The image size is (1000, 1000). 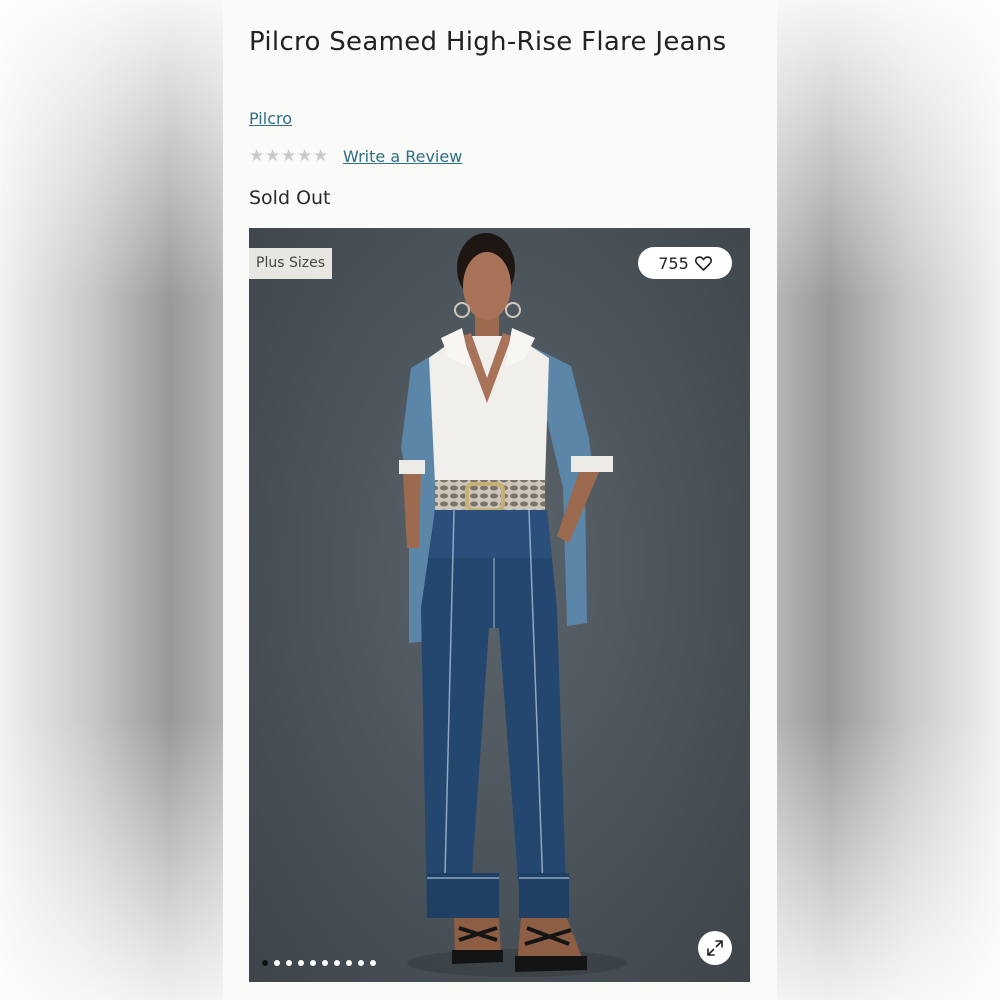 I want to click on expand-icon, so click(x=715, y=948).